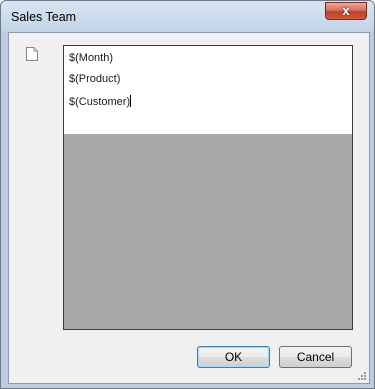  I want to click on editor-line: $(Product), so click(95, 79).